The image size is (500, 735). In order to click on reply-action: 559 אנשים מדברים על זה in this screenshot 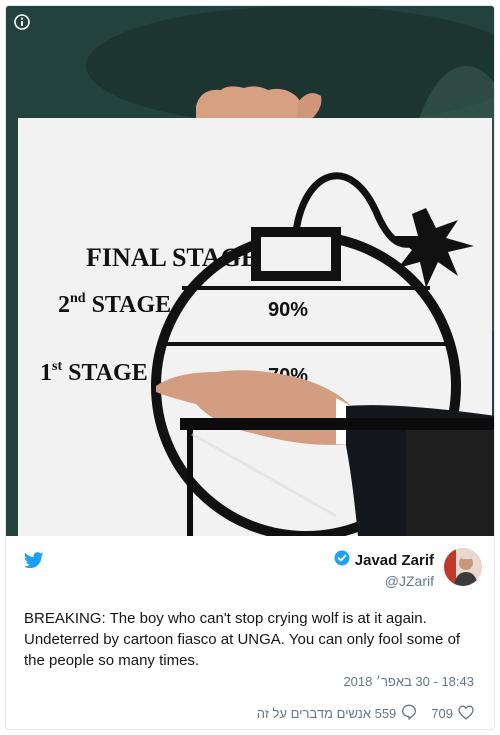, I will do `click(337, 713)`.